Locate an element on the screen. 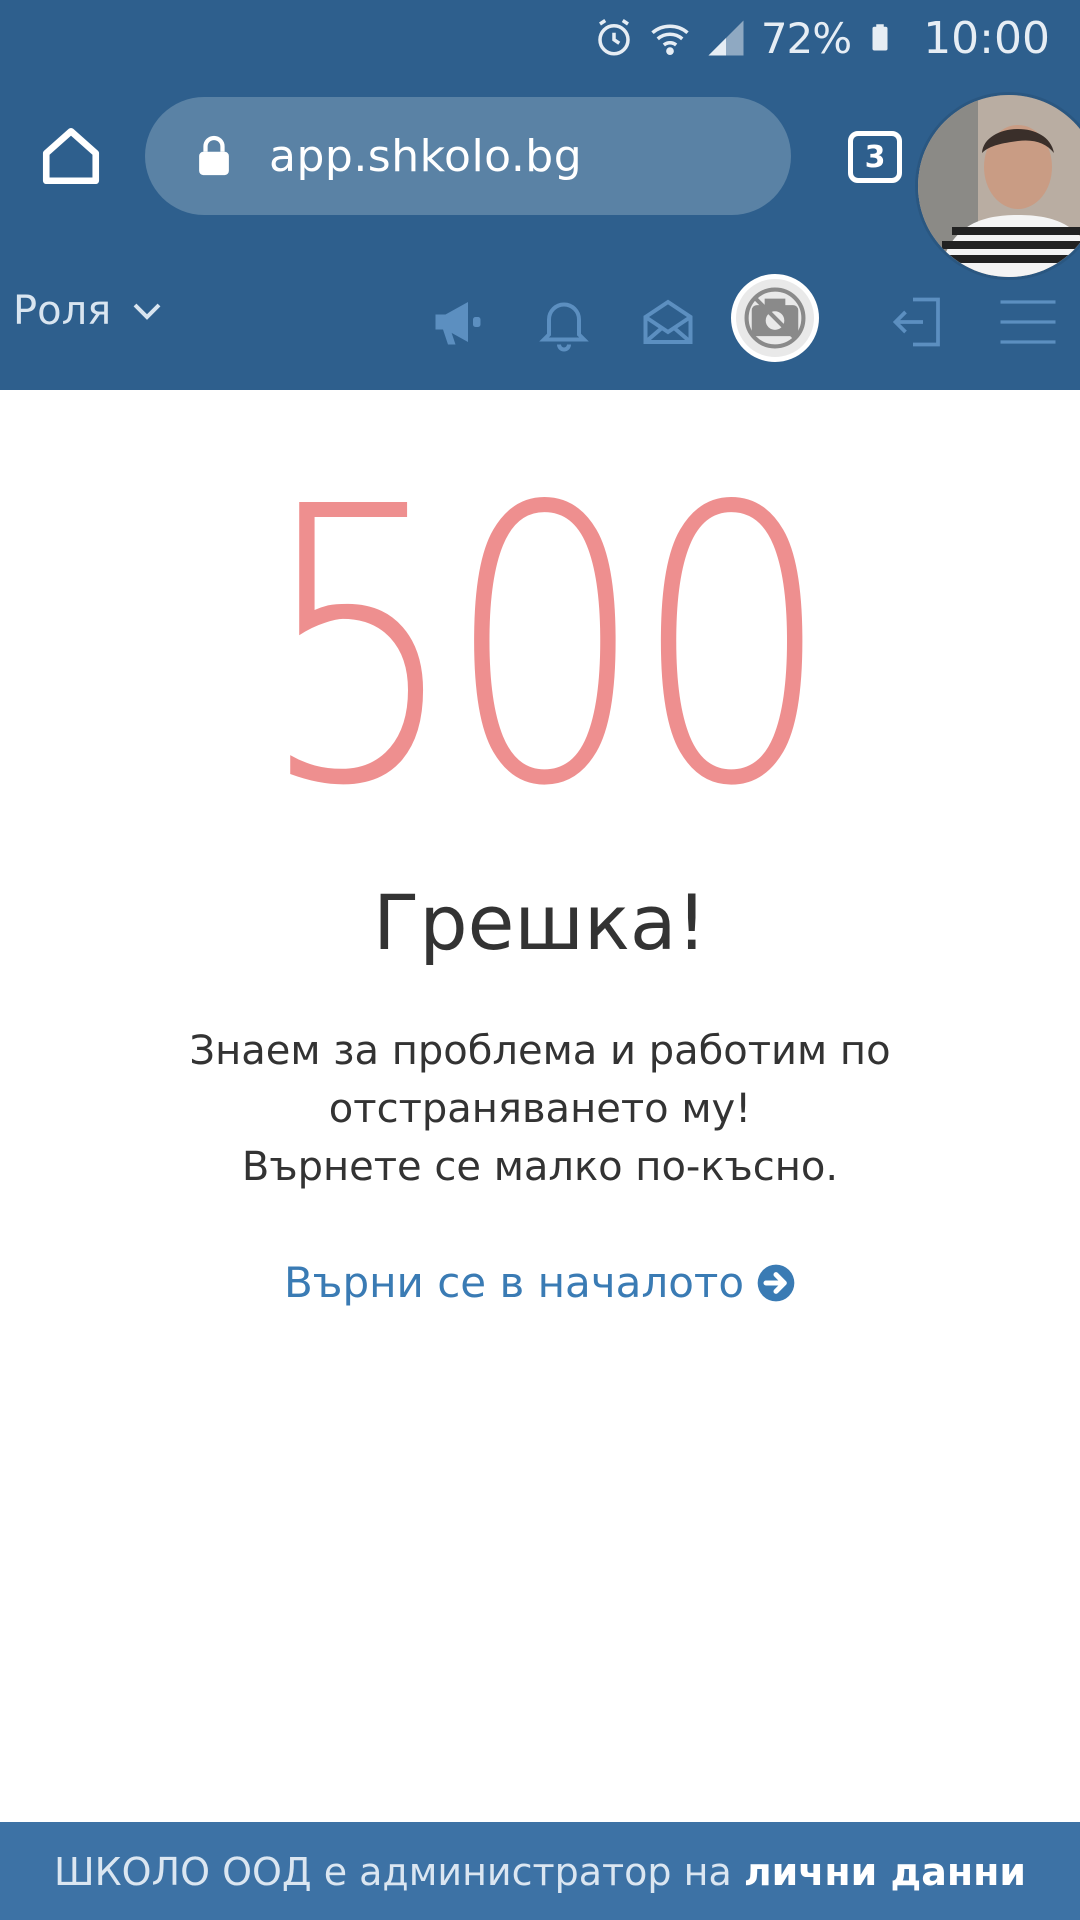  footer: ШКОЛО ООД е администратор на лични данни is located at coordinates (540, 1871).